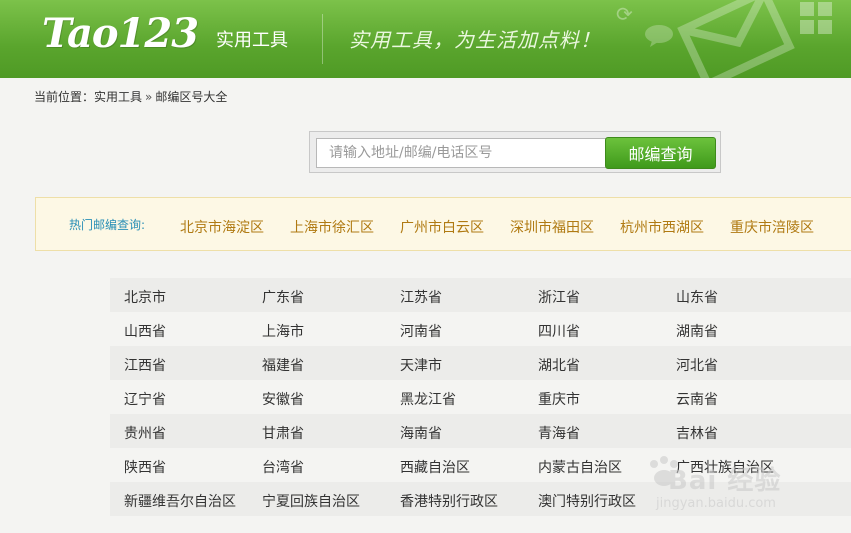  What do you see at coordinates (480, 431) in the screenshot?
I see `table-row: 贵州省 甘肃省 海南省 青海省 吉林省` at bounding box center [480, 431].